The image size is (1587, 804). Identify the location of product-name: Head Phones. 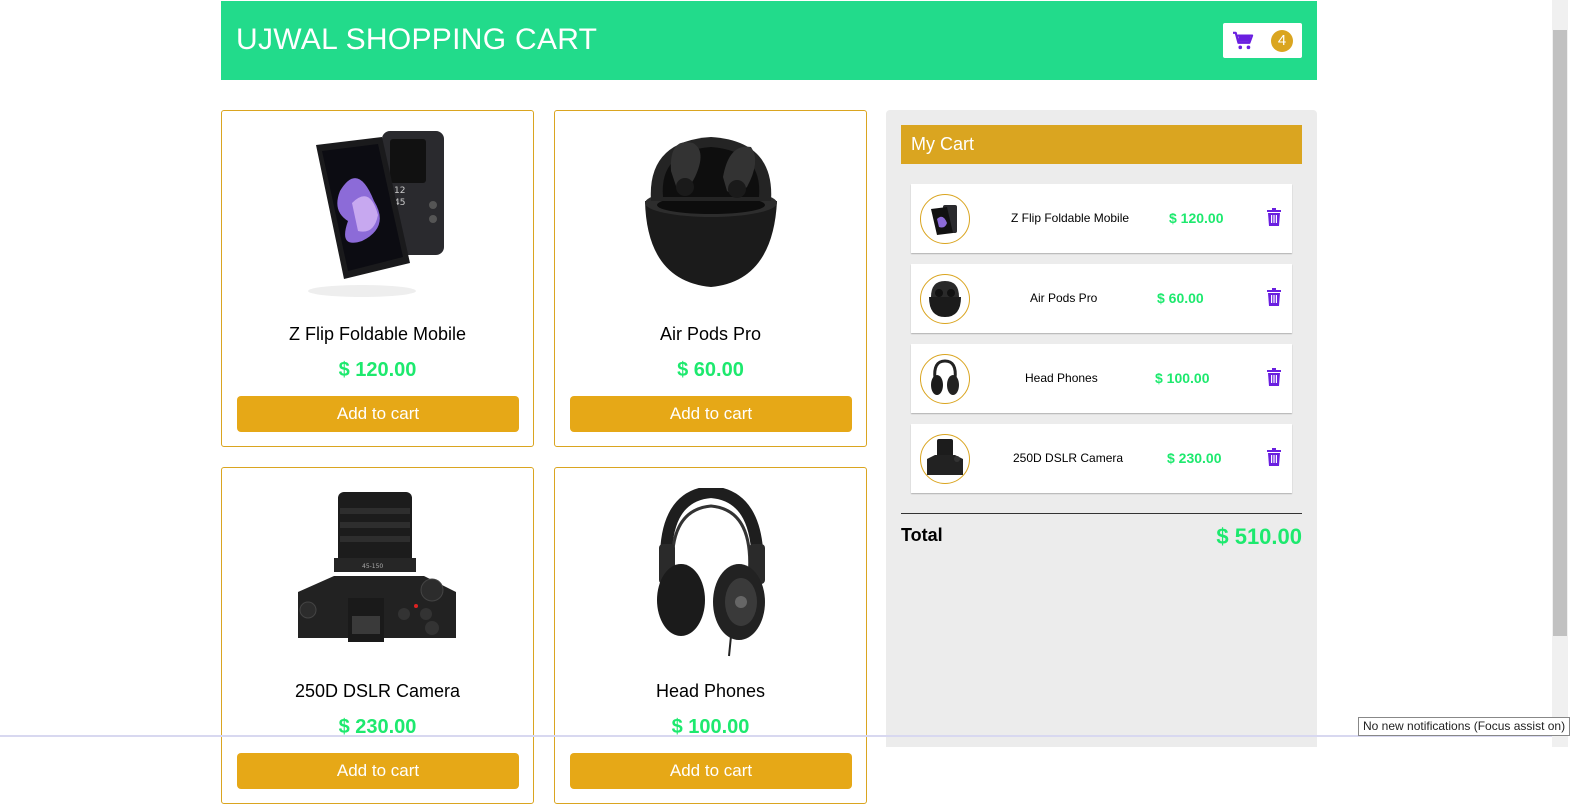
(710, 691).